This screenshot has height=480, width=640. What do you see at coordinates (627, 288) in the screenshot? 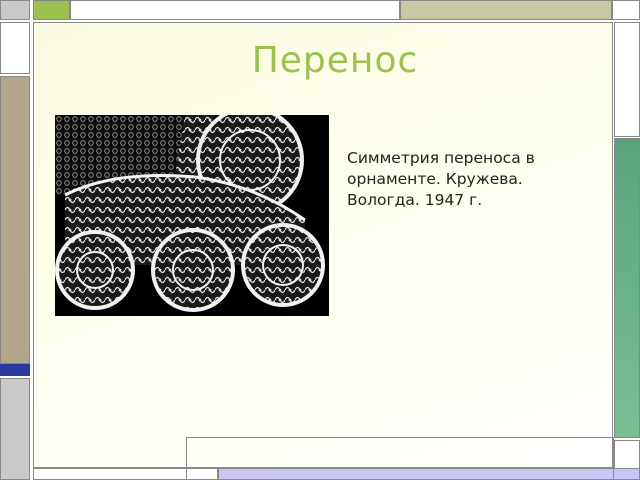
I see `decor-block-right-teal` at bounding box center [627, 288].